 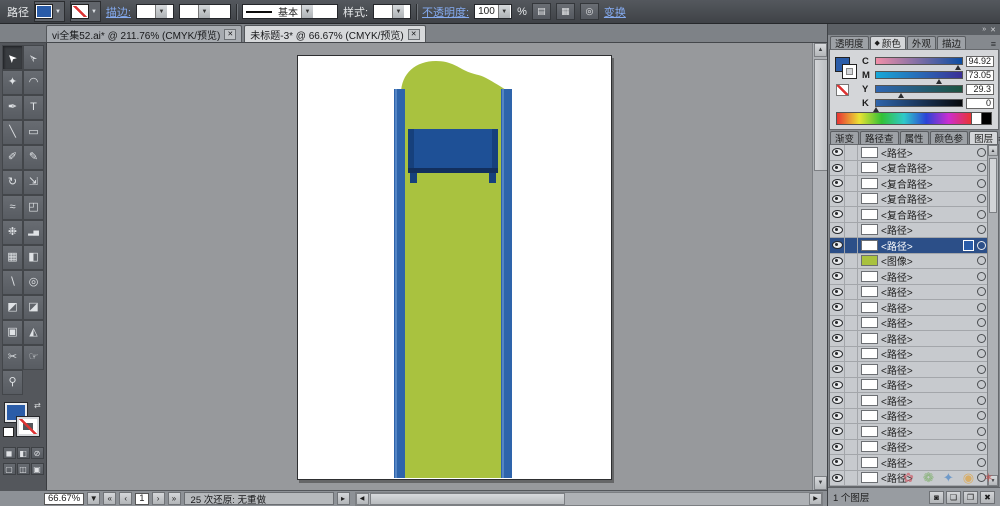 What do you see at coordinates (993, 30) in the screenshot?
I see `dock-close-icon: ✕` at bounding box center [993, 30].